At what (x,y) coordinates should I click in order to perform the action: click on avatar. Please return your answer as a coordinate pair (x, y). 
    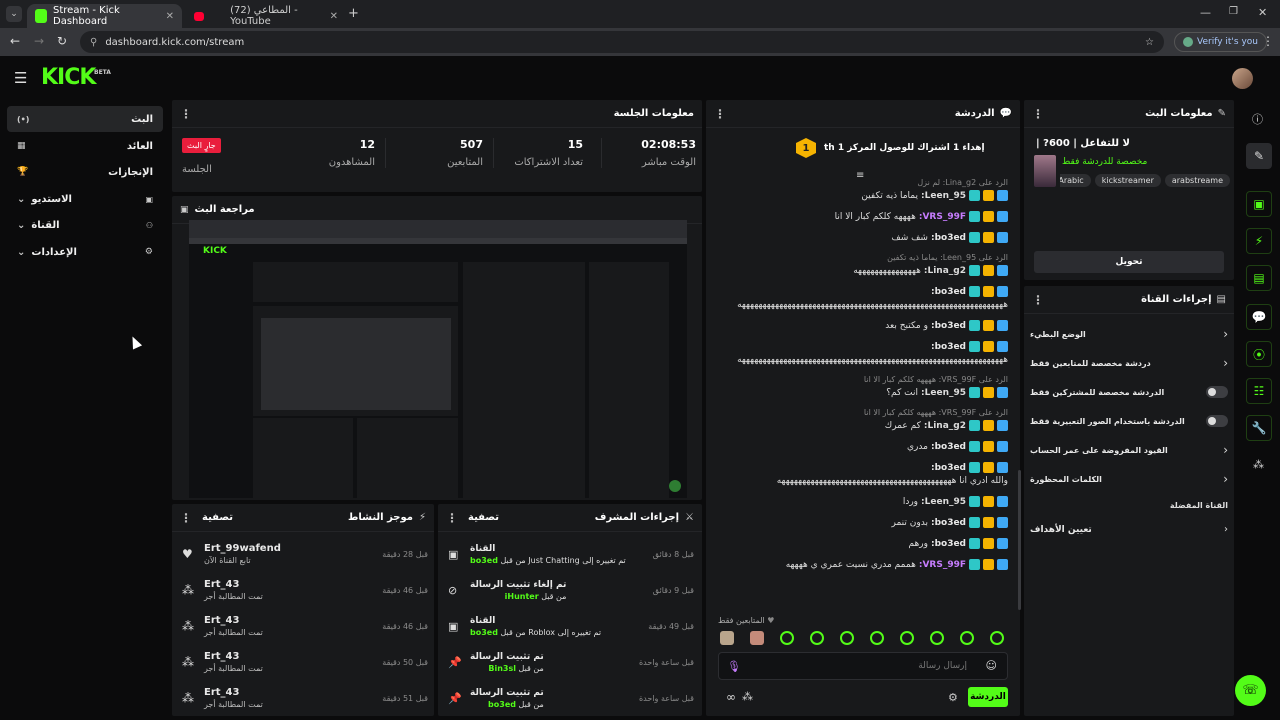
    Looking at the image, I should click on (1242, 78).